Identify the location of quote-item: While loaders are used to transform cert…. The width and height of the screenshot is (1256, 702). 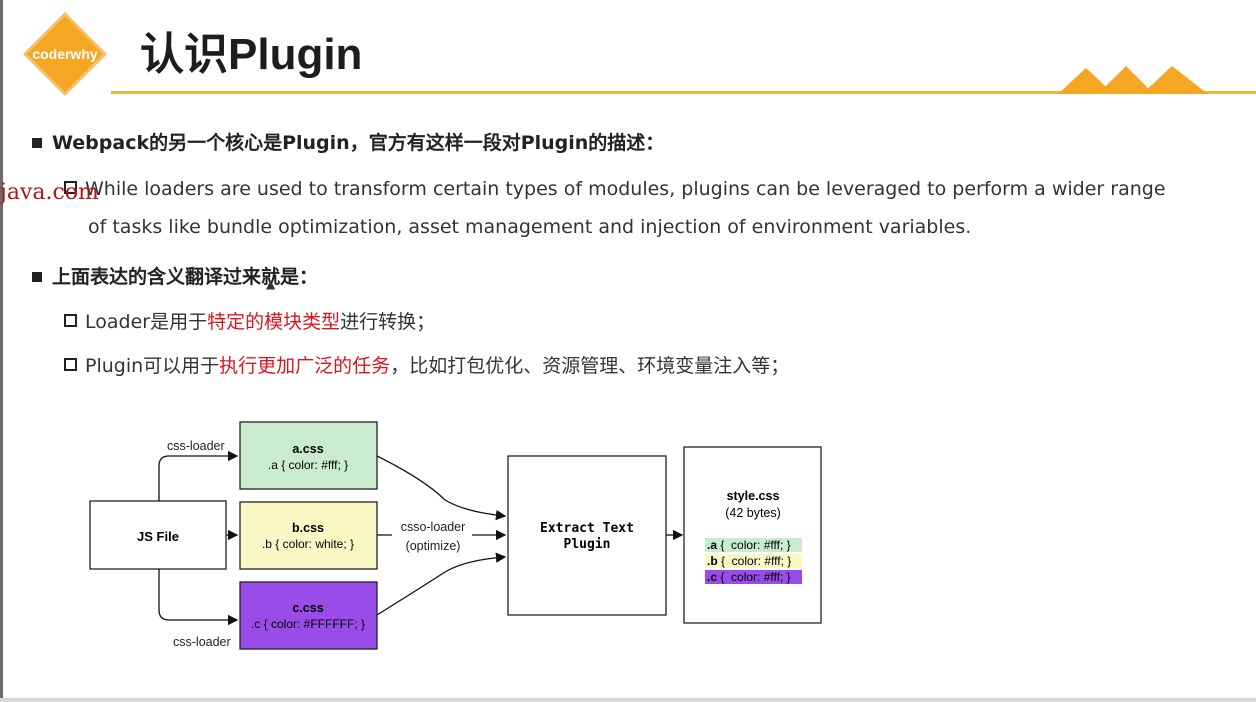
(654, 208).